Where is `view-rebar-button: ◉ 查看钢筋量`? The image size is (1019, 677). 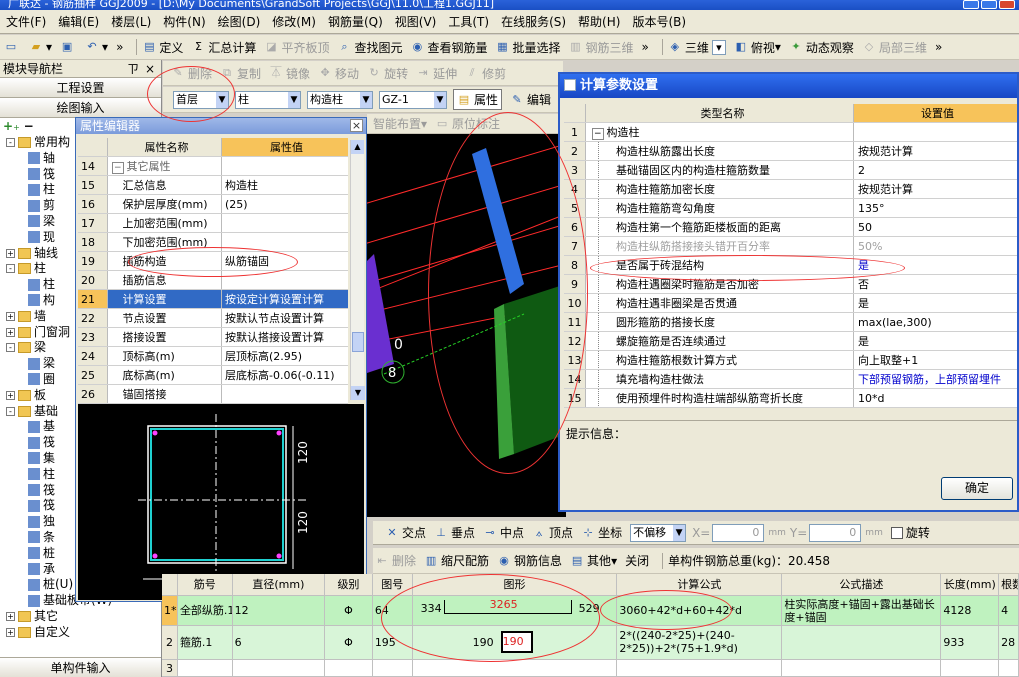 view-rebar-button: ◉ 查看钢筋量 is located at coordinates (449, 47).